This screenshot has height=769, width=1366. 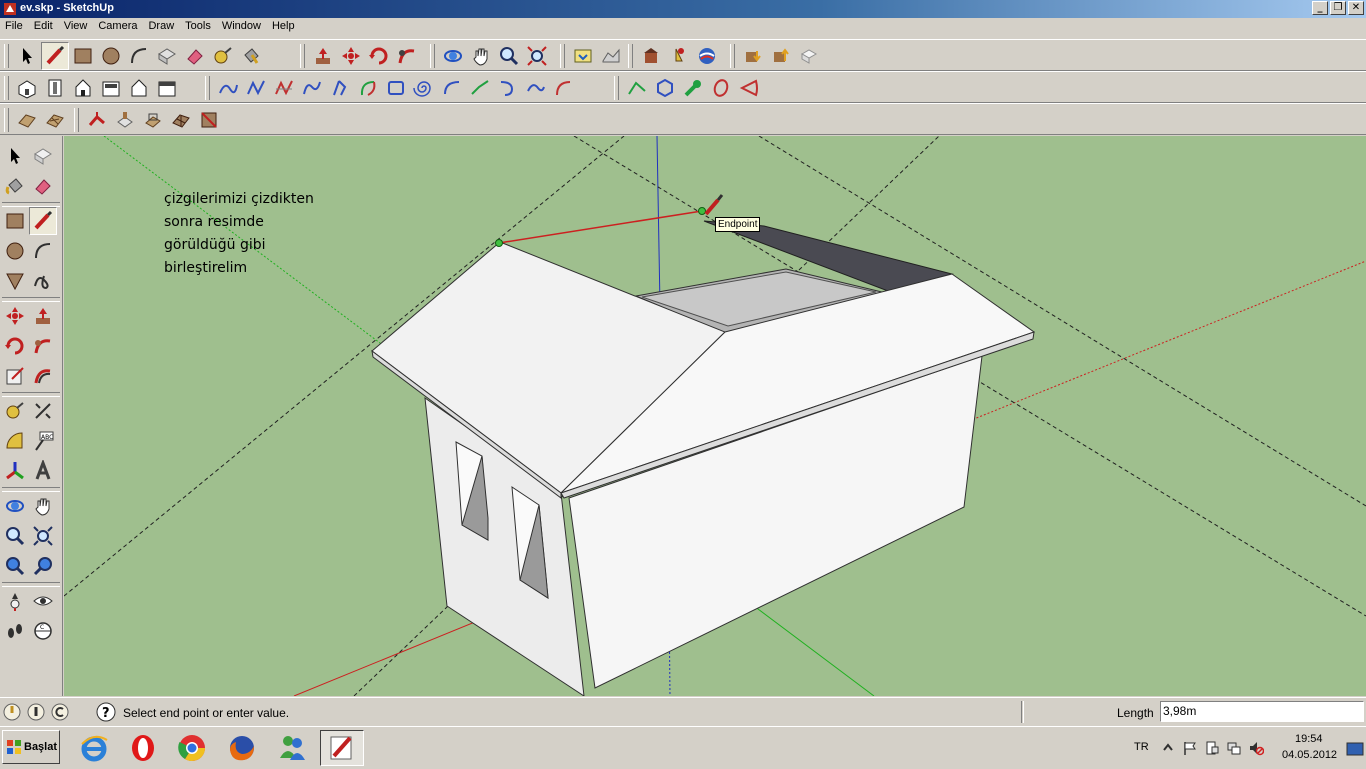 What do you see at coordinates (167, 88) in the screenshot?
I see `left-view-icon` at bounding box center [167, 88].